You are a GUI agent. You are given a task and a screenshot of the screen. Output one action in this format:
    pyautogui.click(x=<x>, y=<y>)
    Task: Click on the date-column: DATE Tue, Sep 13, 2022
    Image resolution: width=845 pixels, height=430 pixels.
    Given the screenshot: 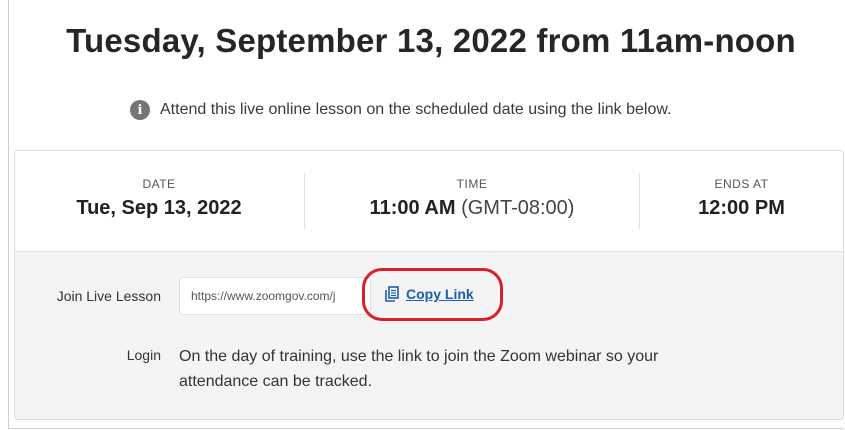 What is the action you would take?
    pyautogui.click(x=159, y=198)
    